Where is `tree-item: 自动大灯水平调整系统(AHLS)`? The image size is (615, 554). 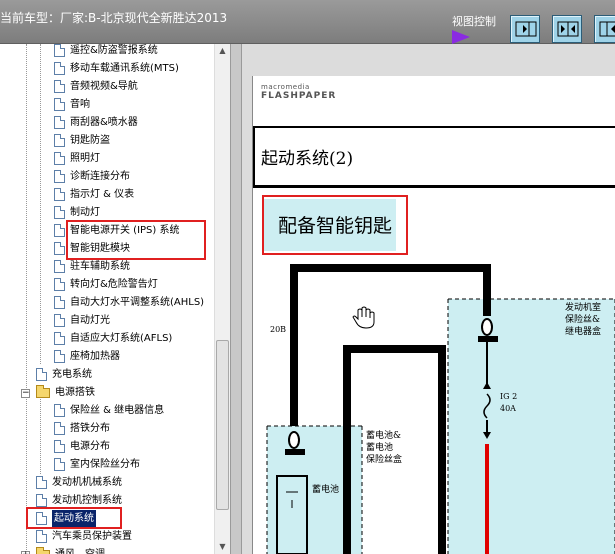
tree-item: 自动大灯水平调整系统(AHLS) is located at coordinates (107, 303).